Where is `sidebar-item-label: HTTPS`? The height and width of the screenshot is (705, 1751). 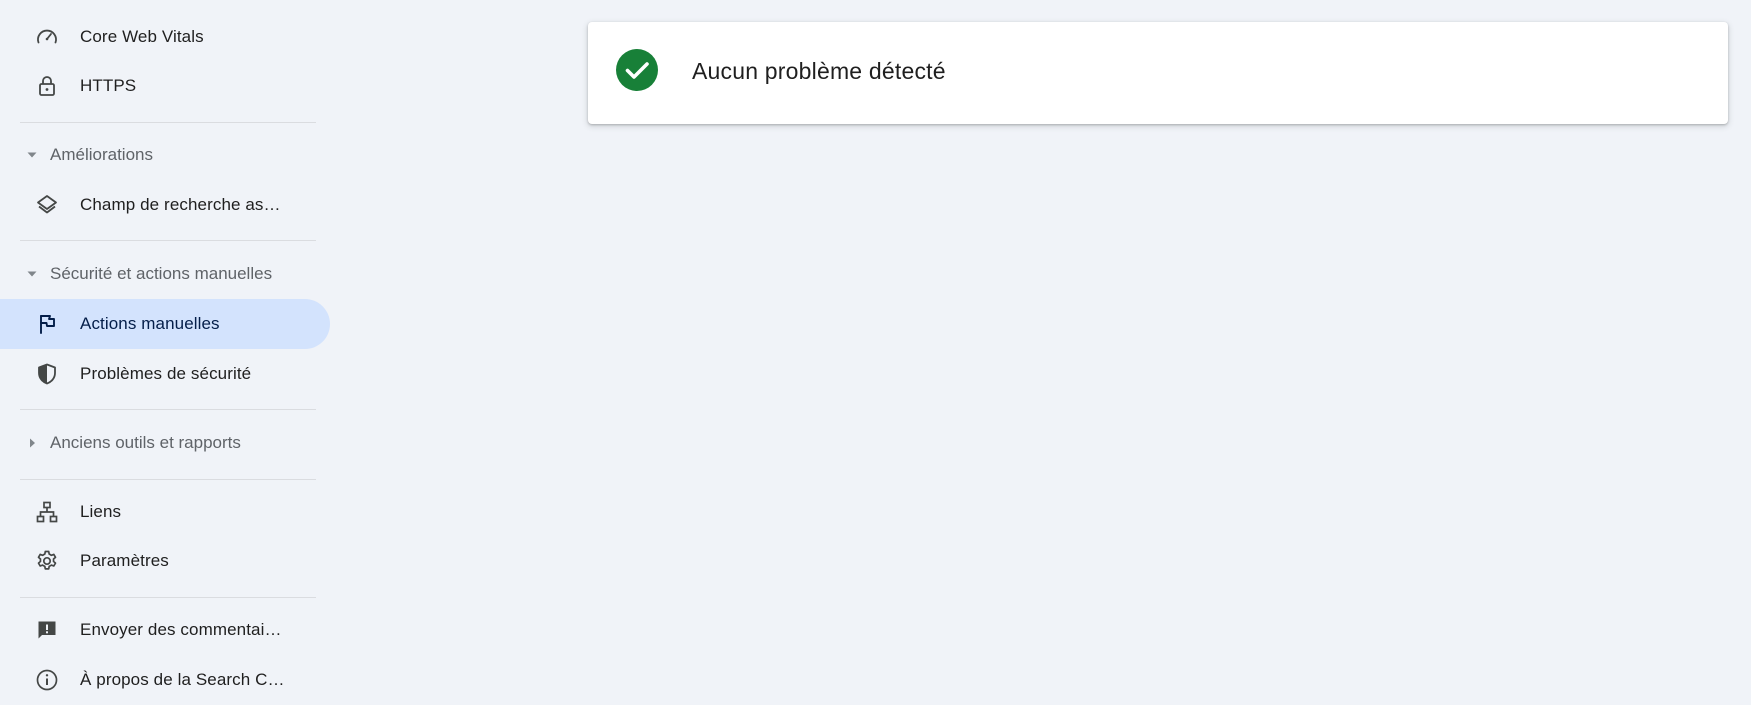
sidebar-item-label: HTTPS is located at coordinates (108, 85).